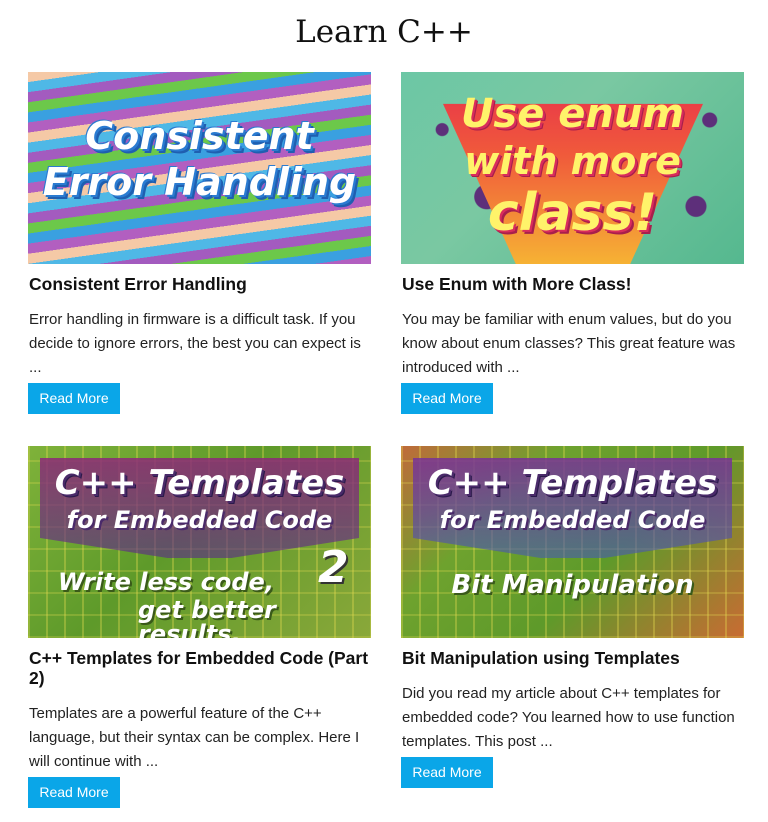 The image size is (768, 822). Describe the element at coordinates (572, 114) in the screenshot. I see `thumbnail-title-line: Use enum` at that location.